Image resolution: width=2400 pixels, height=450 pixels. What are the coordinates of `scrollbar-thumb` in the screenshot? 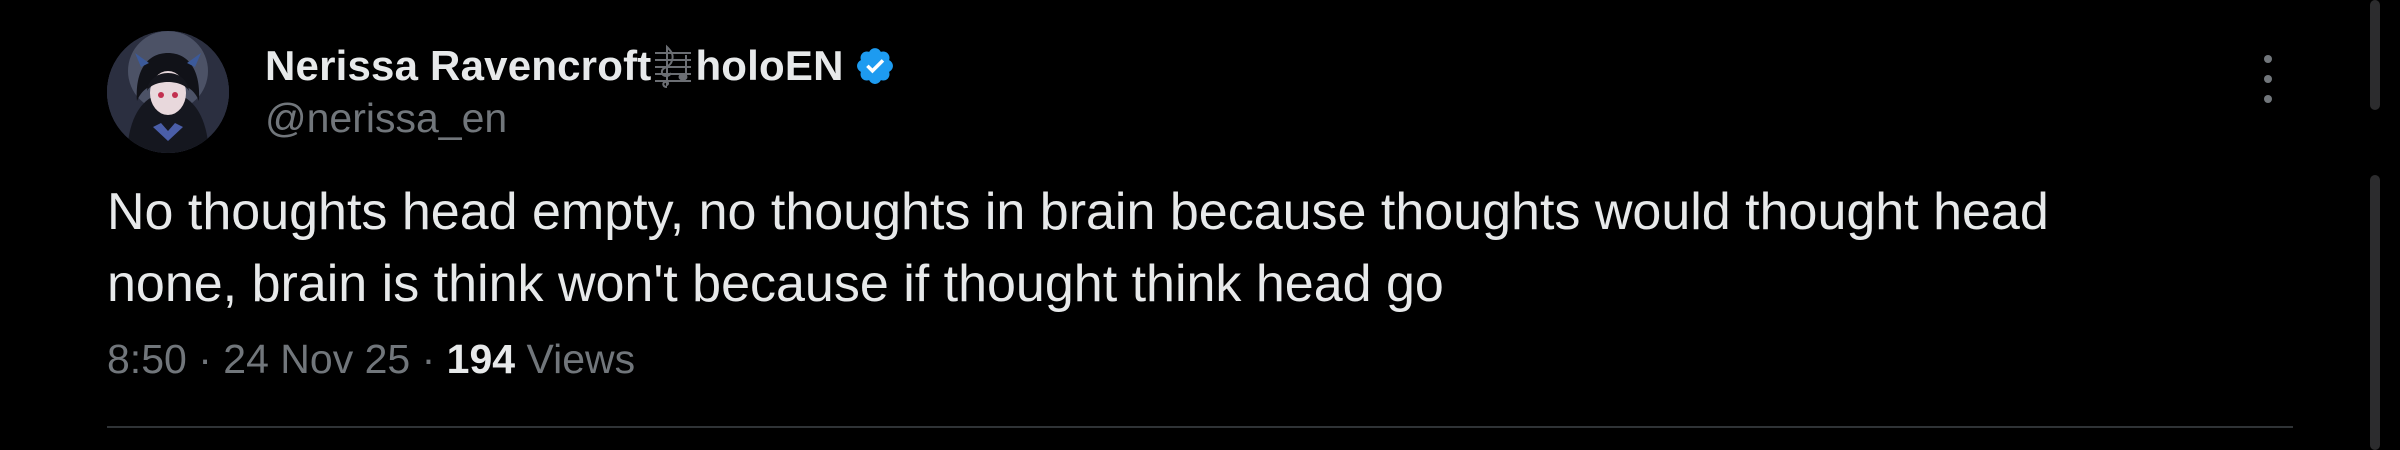 It's located at (2375, 312).